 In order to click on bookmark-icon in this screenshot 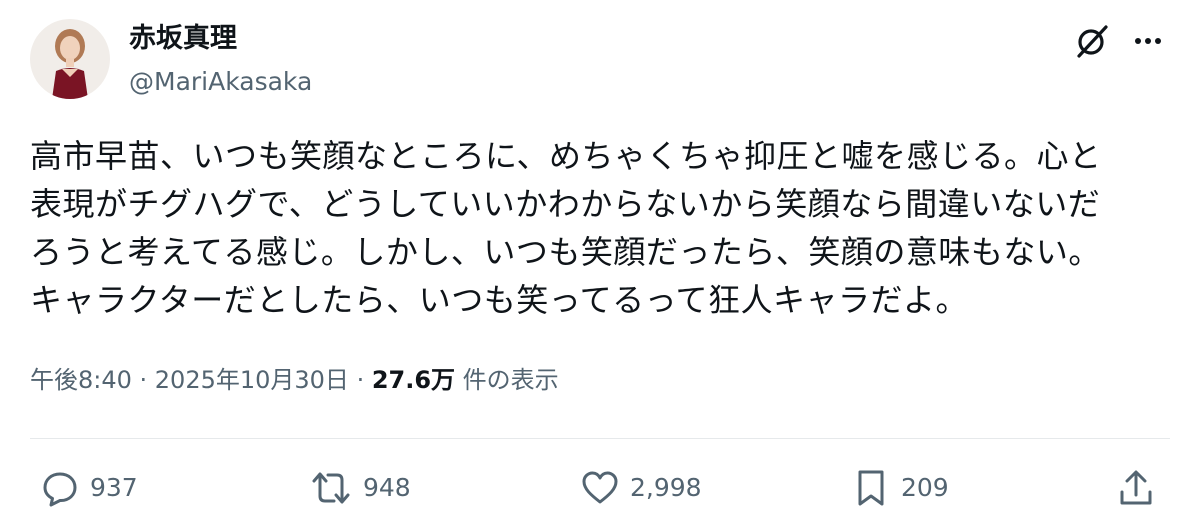, I will do `click(871, 488)`.